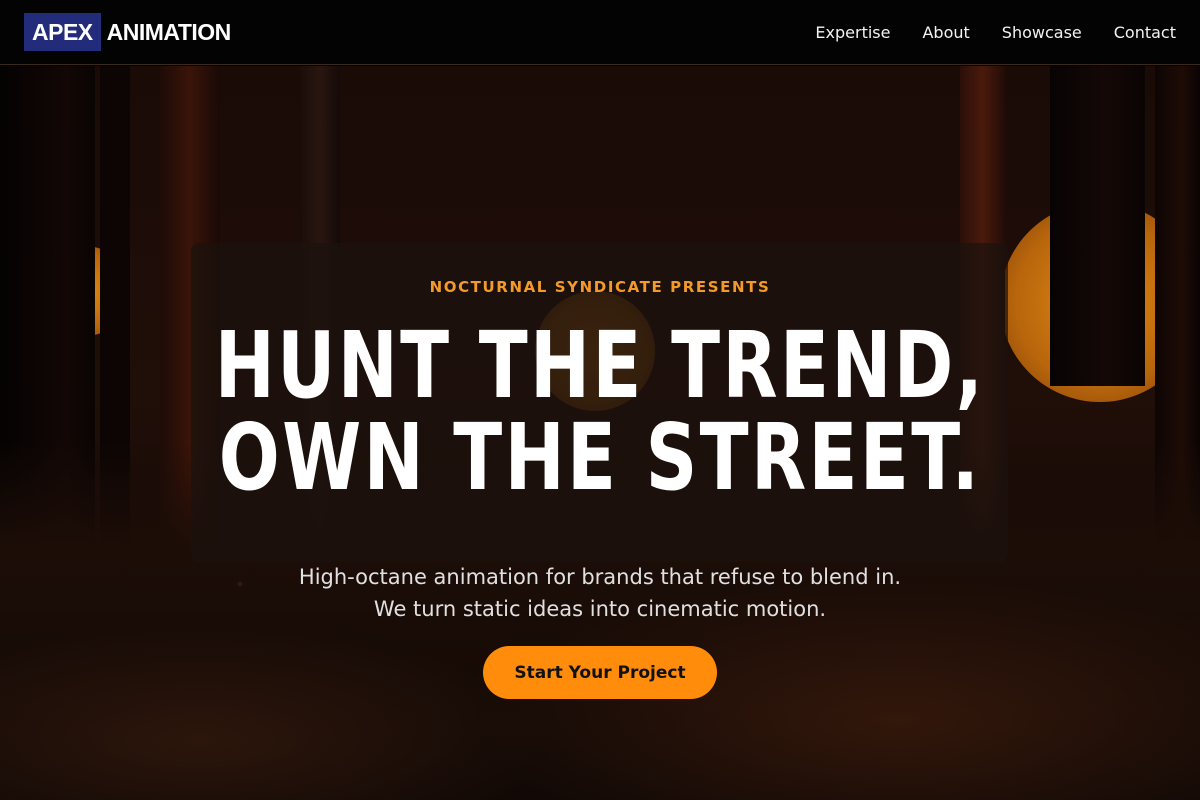 The image size is (1200, 800). What do you see at coordinates (600, 672) in the screenshot?
I see `start-project-button: Start Your Project` at bounding box center [600, 672].